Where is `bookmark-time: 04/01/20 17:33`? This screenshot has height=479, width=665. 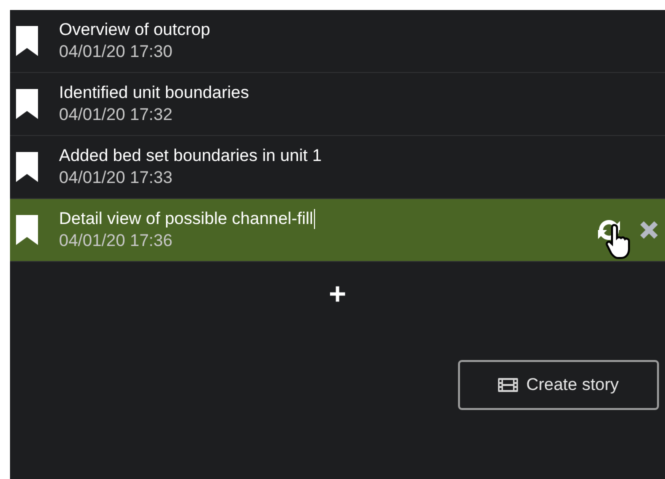
bookmark-time: 04/01/20 17:33 is located at coordinates (116, 178).